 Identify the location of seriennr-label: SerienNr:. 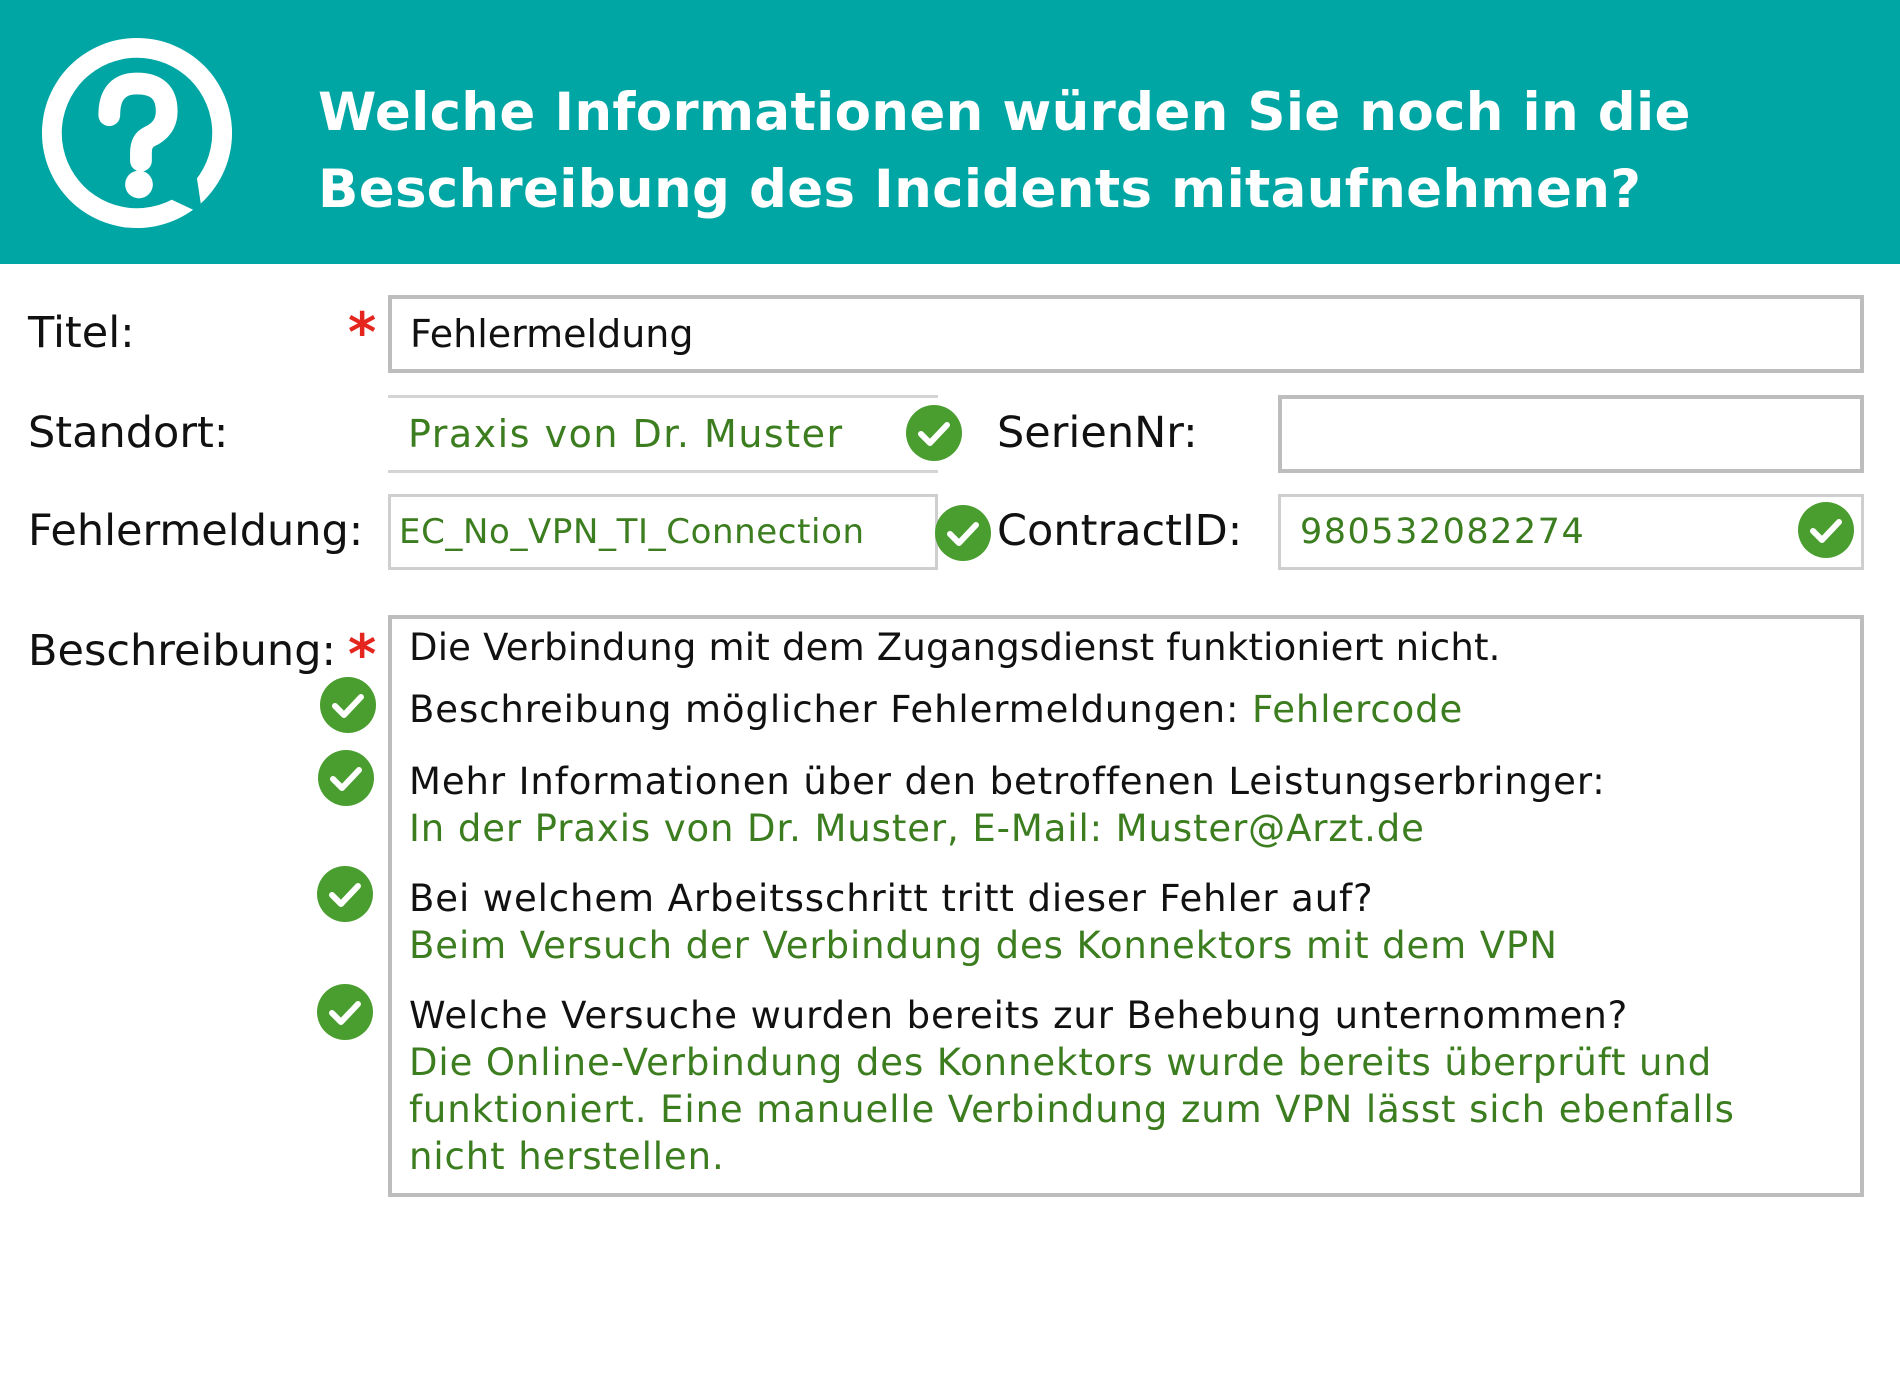
(1097, 433).